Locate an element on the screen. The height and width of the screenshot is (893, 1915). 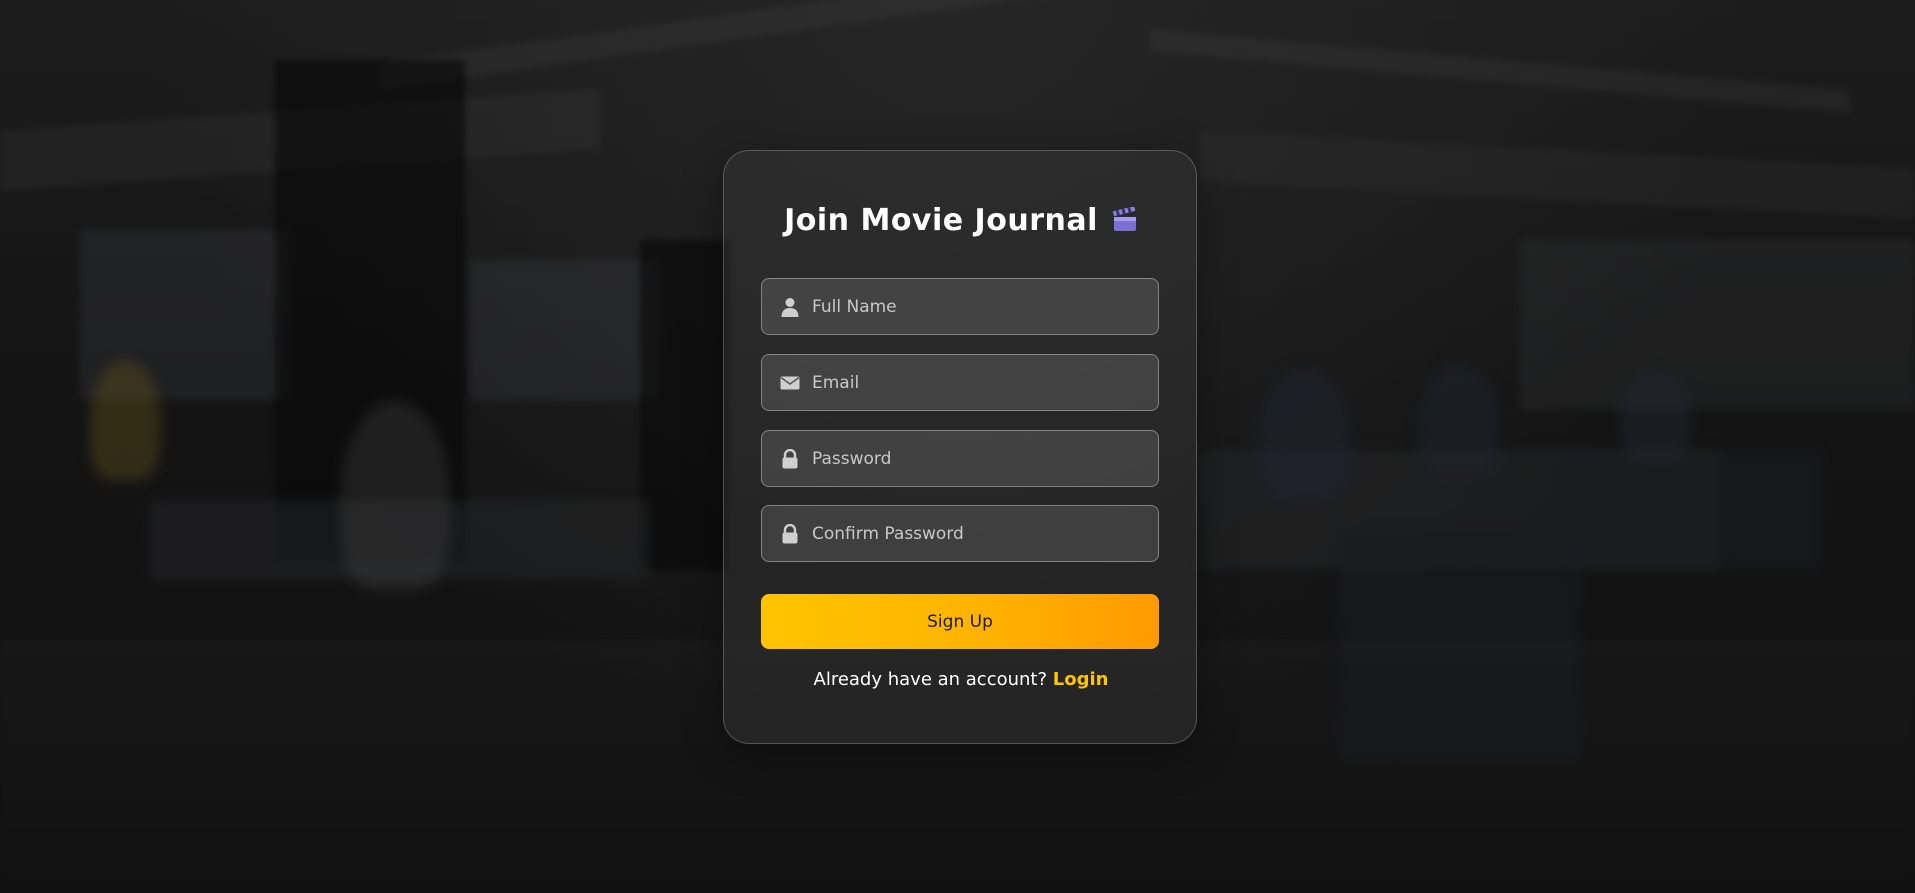
page-title: Join Movie Journal is located at coordinates (961, 220).